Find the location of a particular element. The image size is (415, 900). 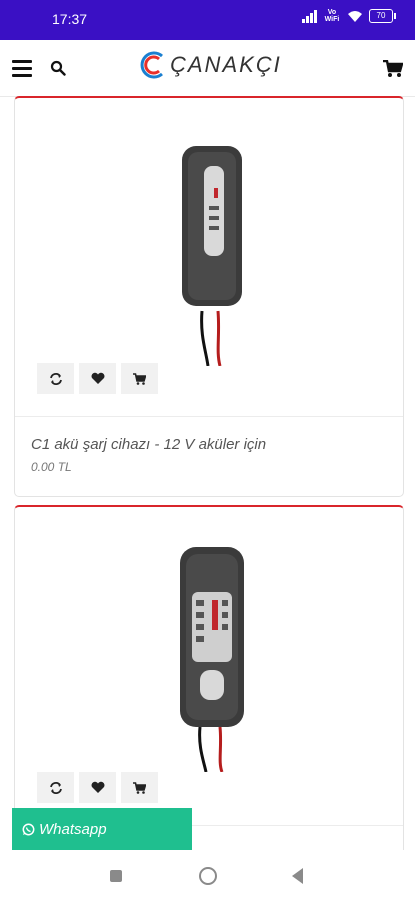

card-divider is located at coordinates (209, 416).